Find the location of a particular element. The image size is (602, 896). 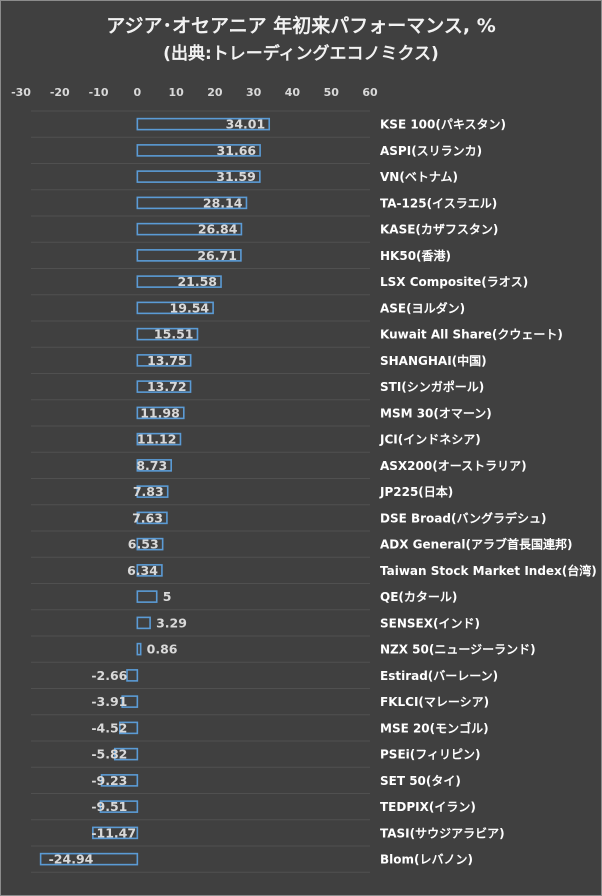

category-label: SENSEX(インド) is located at coordinates (430, 623).